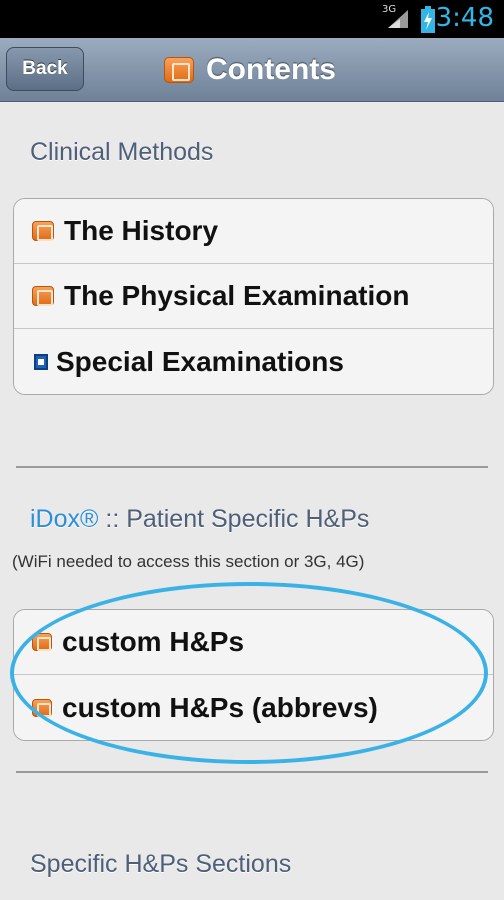 Image resolution: width=504 pixels, height=900 pixels. I want to click on list-item-label: Special Examinations, so click(200, 361).